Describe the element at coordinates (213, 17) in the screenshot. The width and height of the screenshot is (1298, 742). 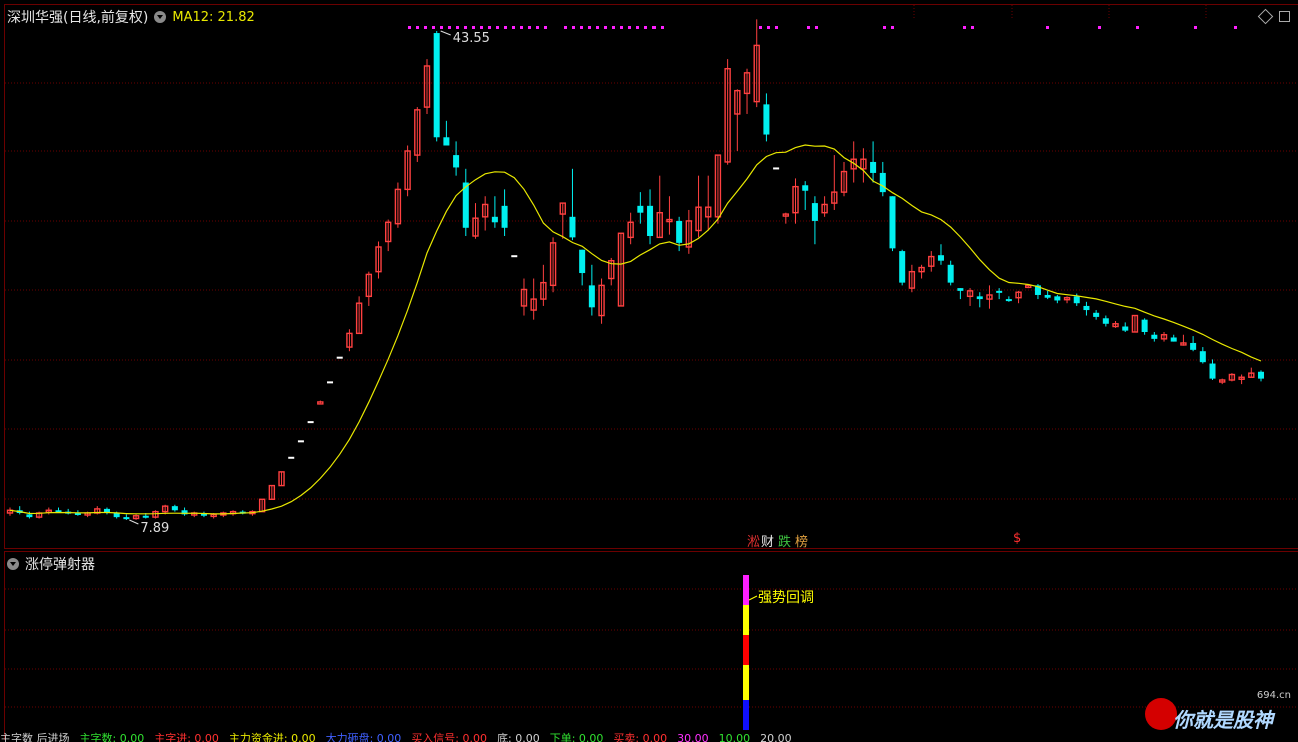
I see `ma-label: MA12: 21.82` at that location.